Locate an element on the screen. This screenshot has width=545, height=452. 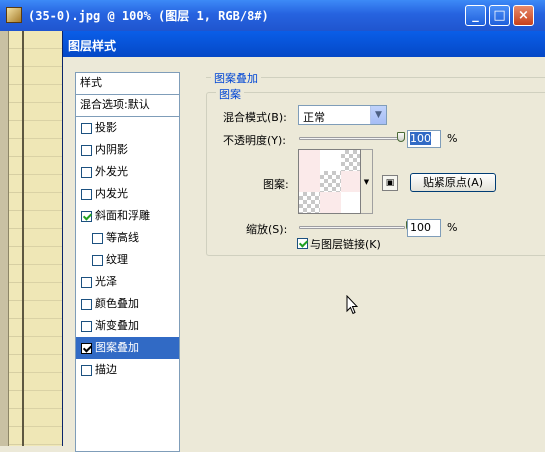
opacity-label: 不透明度(Y): is located at coordinates (255, 140).